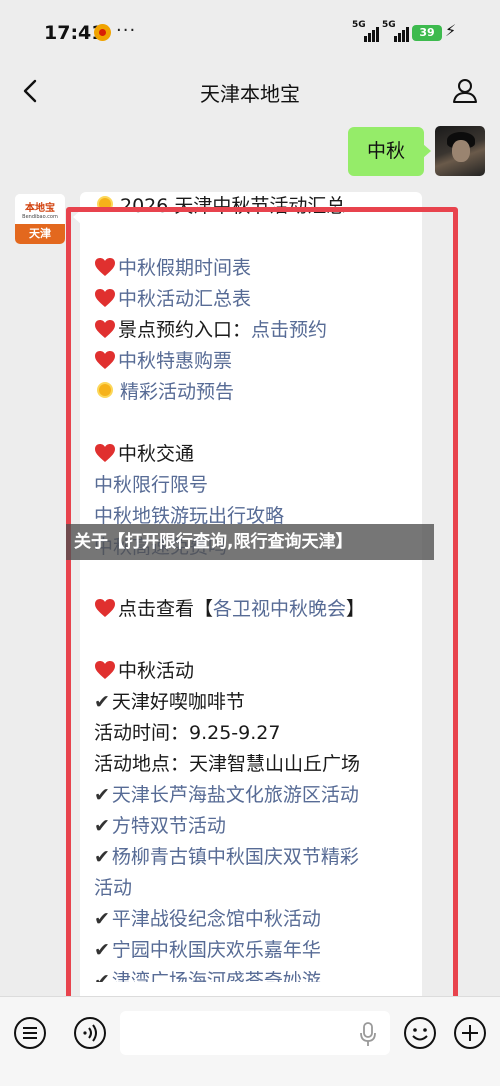 Image resolution: width=500 pixels, height=1086 pixels. Describe the element at coordinates (255, 1033) in the screenshot. I see `message-input` at that location.